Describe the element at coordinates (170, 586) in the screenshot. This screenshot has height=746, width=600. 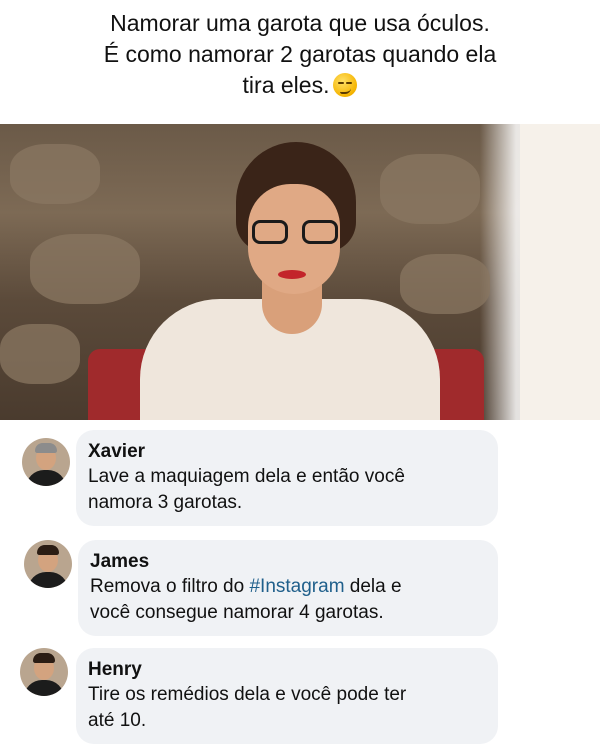
I see `comment-text-prefix: Remova o filtro do` at that location.